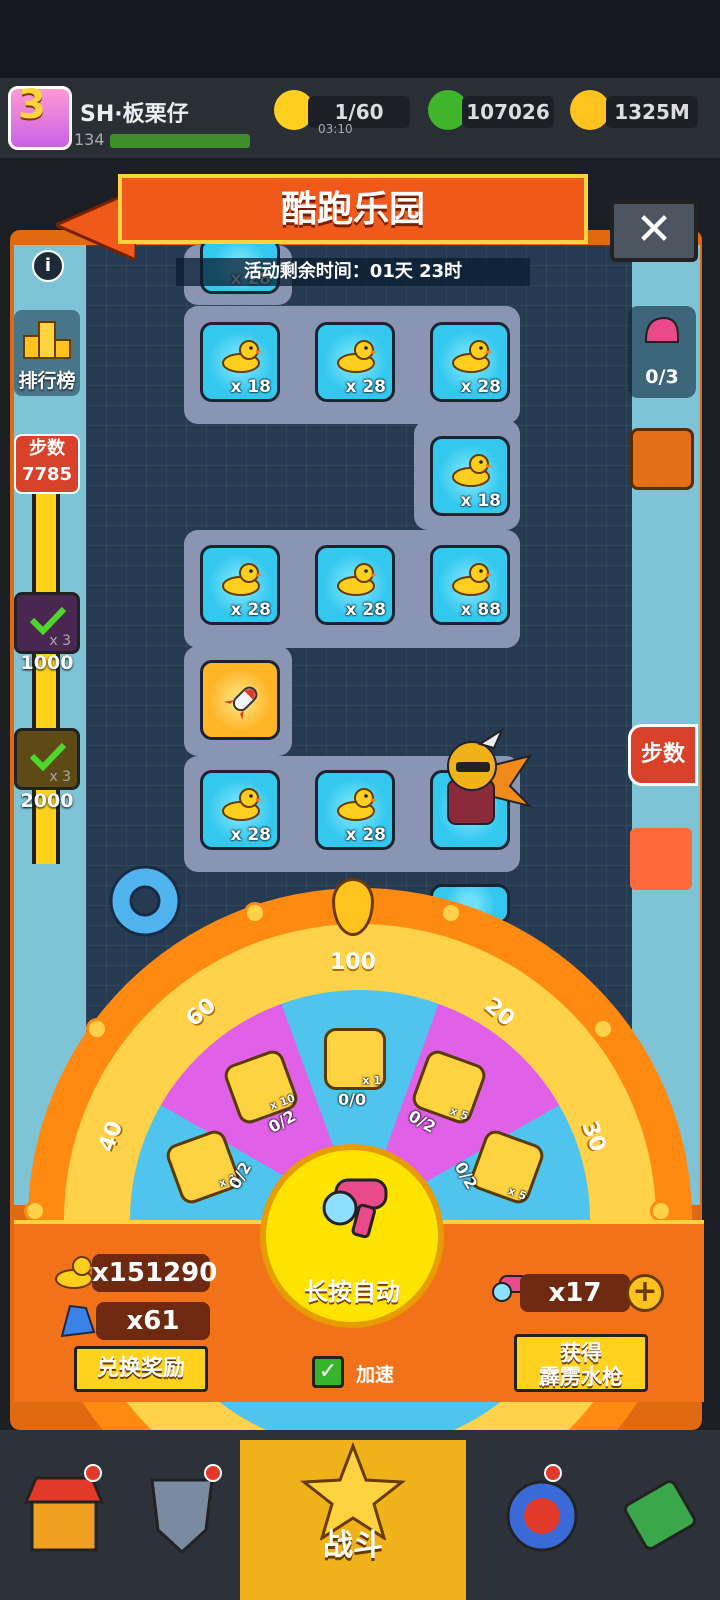 This screenshot has height=1600, width=720. I want to click on coin-counter: 1325M, so click(652, 112).